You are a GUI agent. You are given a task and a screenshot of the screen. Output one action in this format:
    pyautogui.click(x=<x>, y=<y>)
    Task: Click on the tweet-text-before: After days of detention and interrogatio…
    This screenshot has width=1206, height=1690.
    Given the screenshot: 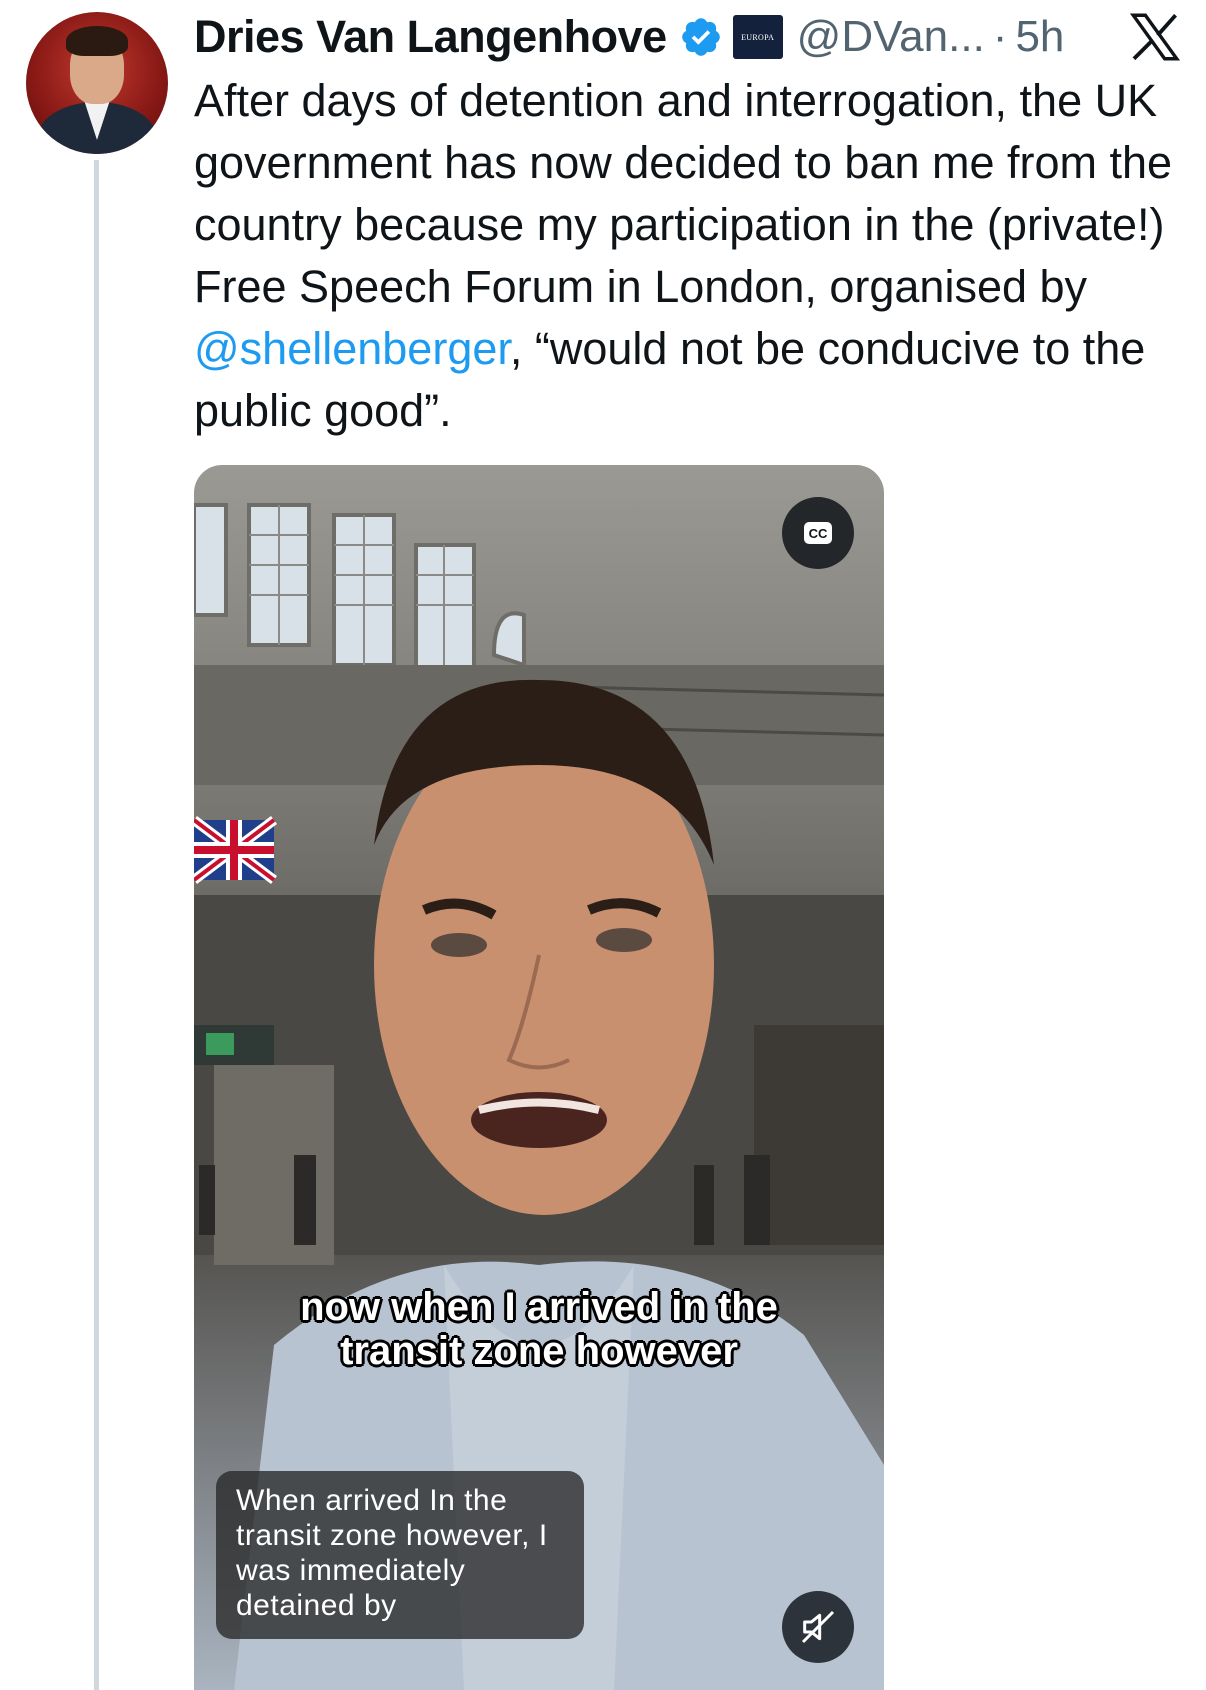 What is the action you would take?
    pyautogui.click(x=683, y=193)
    